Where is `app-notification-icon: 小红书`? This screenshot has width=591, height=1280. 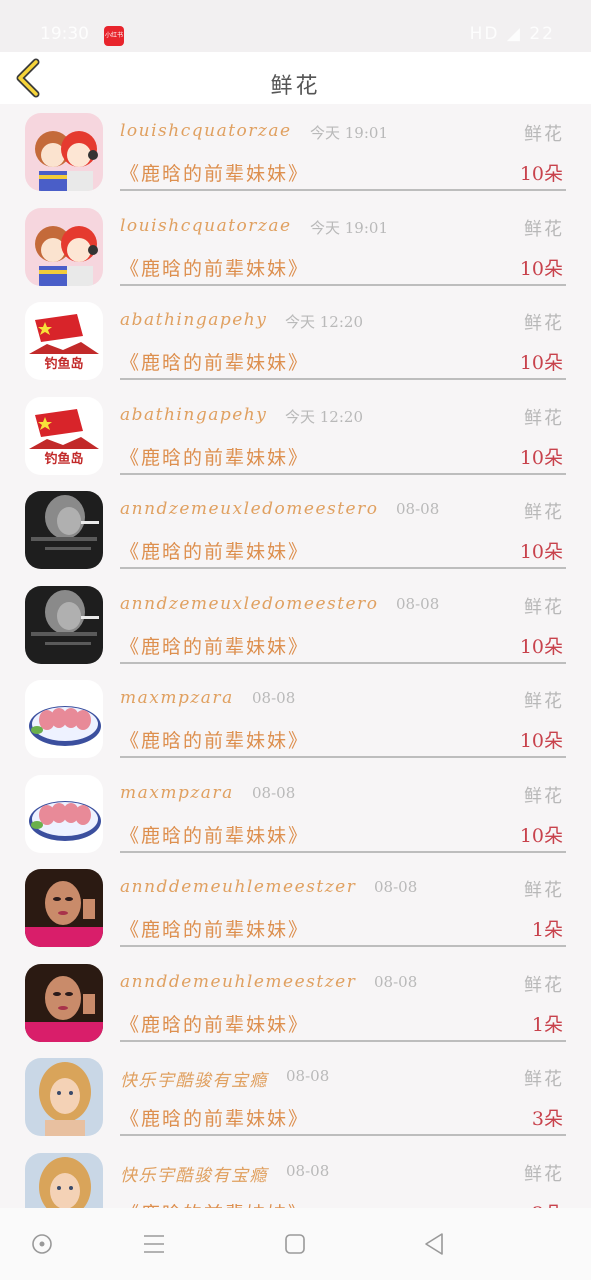 app-notification-icon: 小红书 is located at coordinates (114, 36).